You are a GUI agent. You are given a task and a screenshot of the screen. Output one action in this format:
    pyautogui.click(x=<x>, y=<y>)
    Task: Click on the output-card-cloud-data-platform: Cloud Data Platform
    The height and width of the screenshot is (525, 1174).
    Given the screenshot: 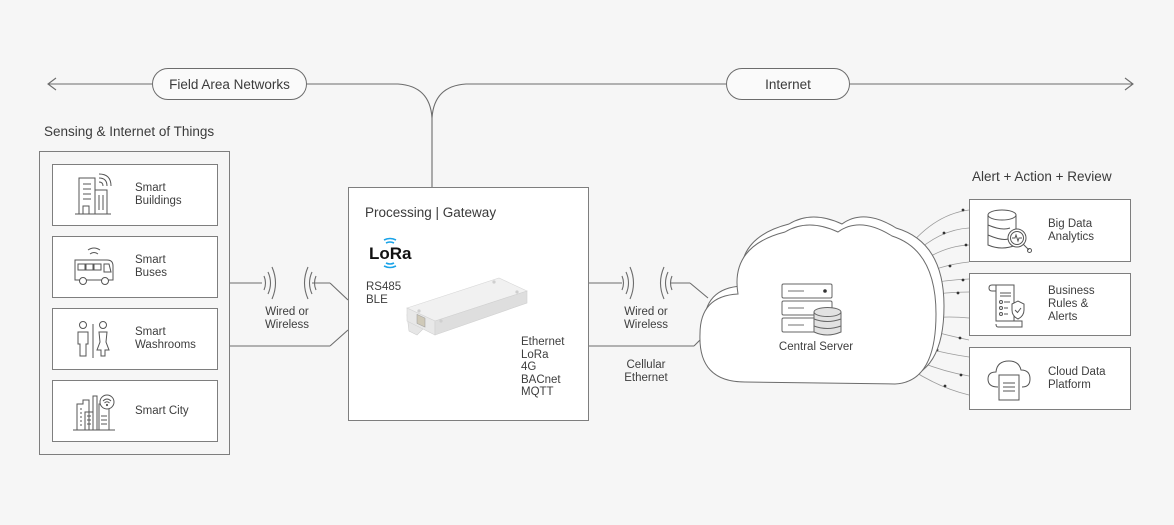 What is the action you would take?
    pyautogui.click(x=1050, y=378)
    